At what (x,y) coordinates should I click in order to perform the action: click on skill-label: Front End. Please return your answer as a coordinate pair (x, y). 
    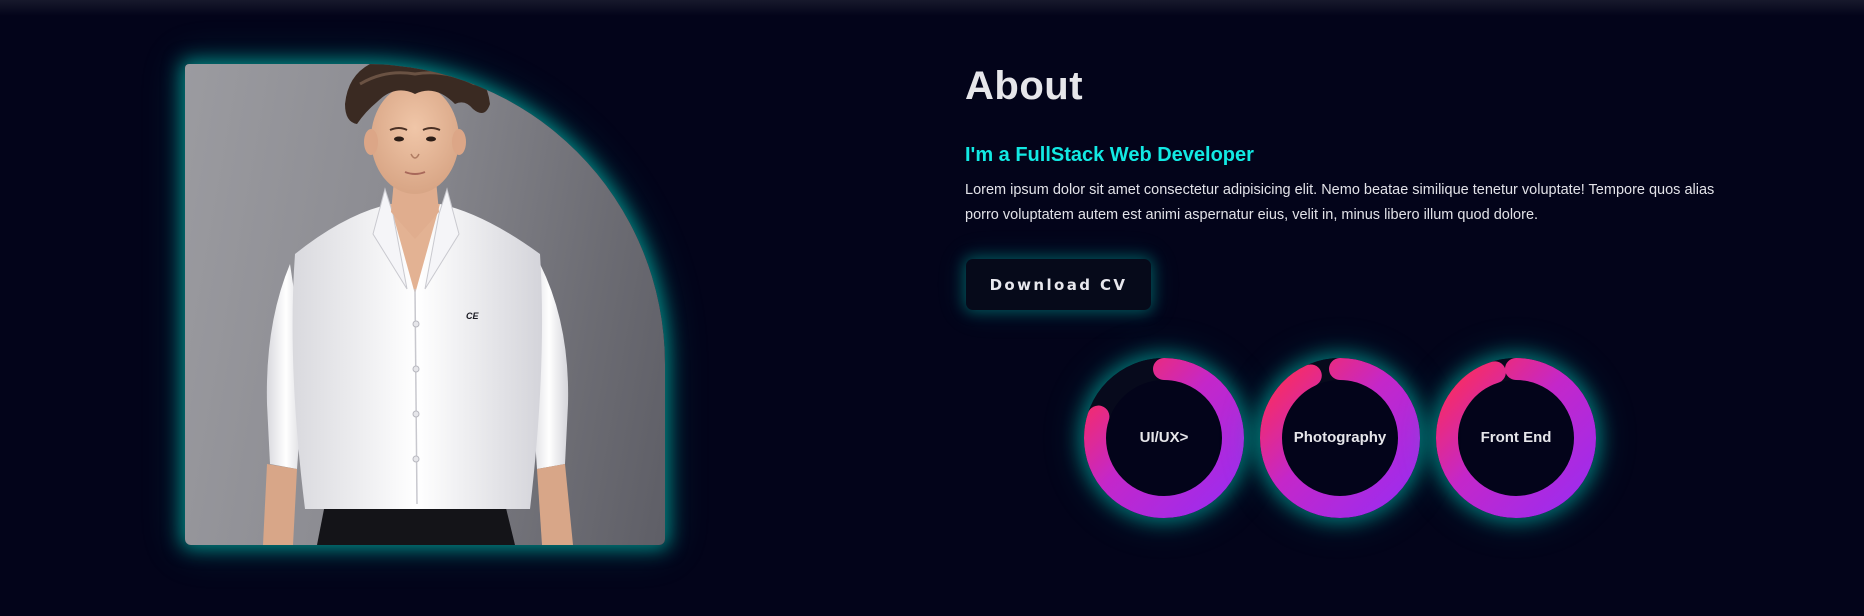
    Looking at the image, I should click on (1516, 437).